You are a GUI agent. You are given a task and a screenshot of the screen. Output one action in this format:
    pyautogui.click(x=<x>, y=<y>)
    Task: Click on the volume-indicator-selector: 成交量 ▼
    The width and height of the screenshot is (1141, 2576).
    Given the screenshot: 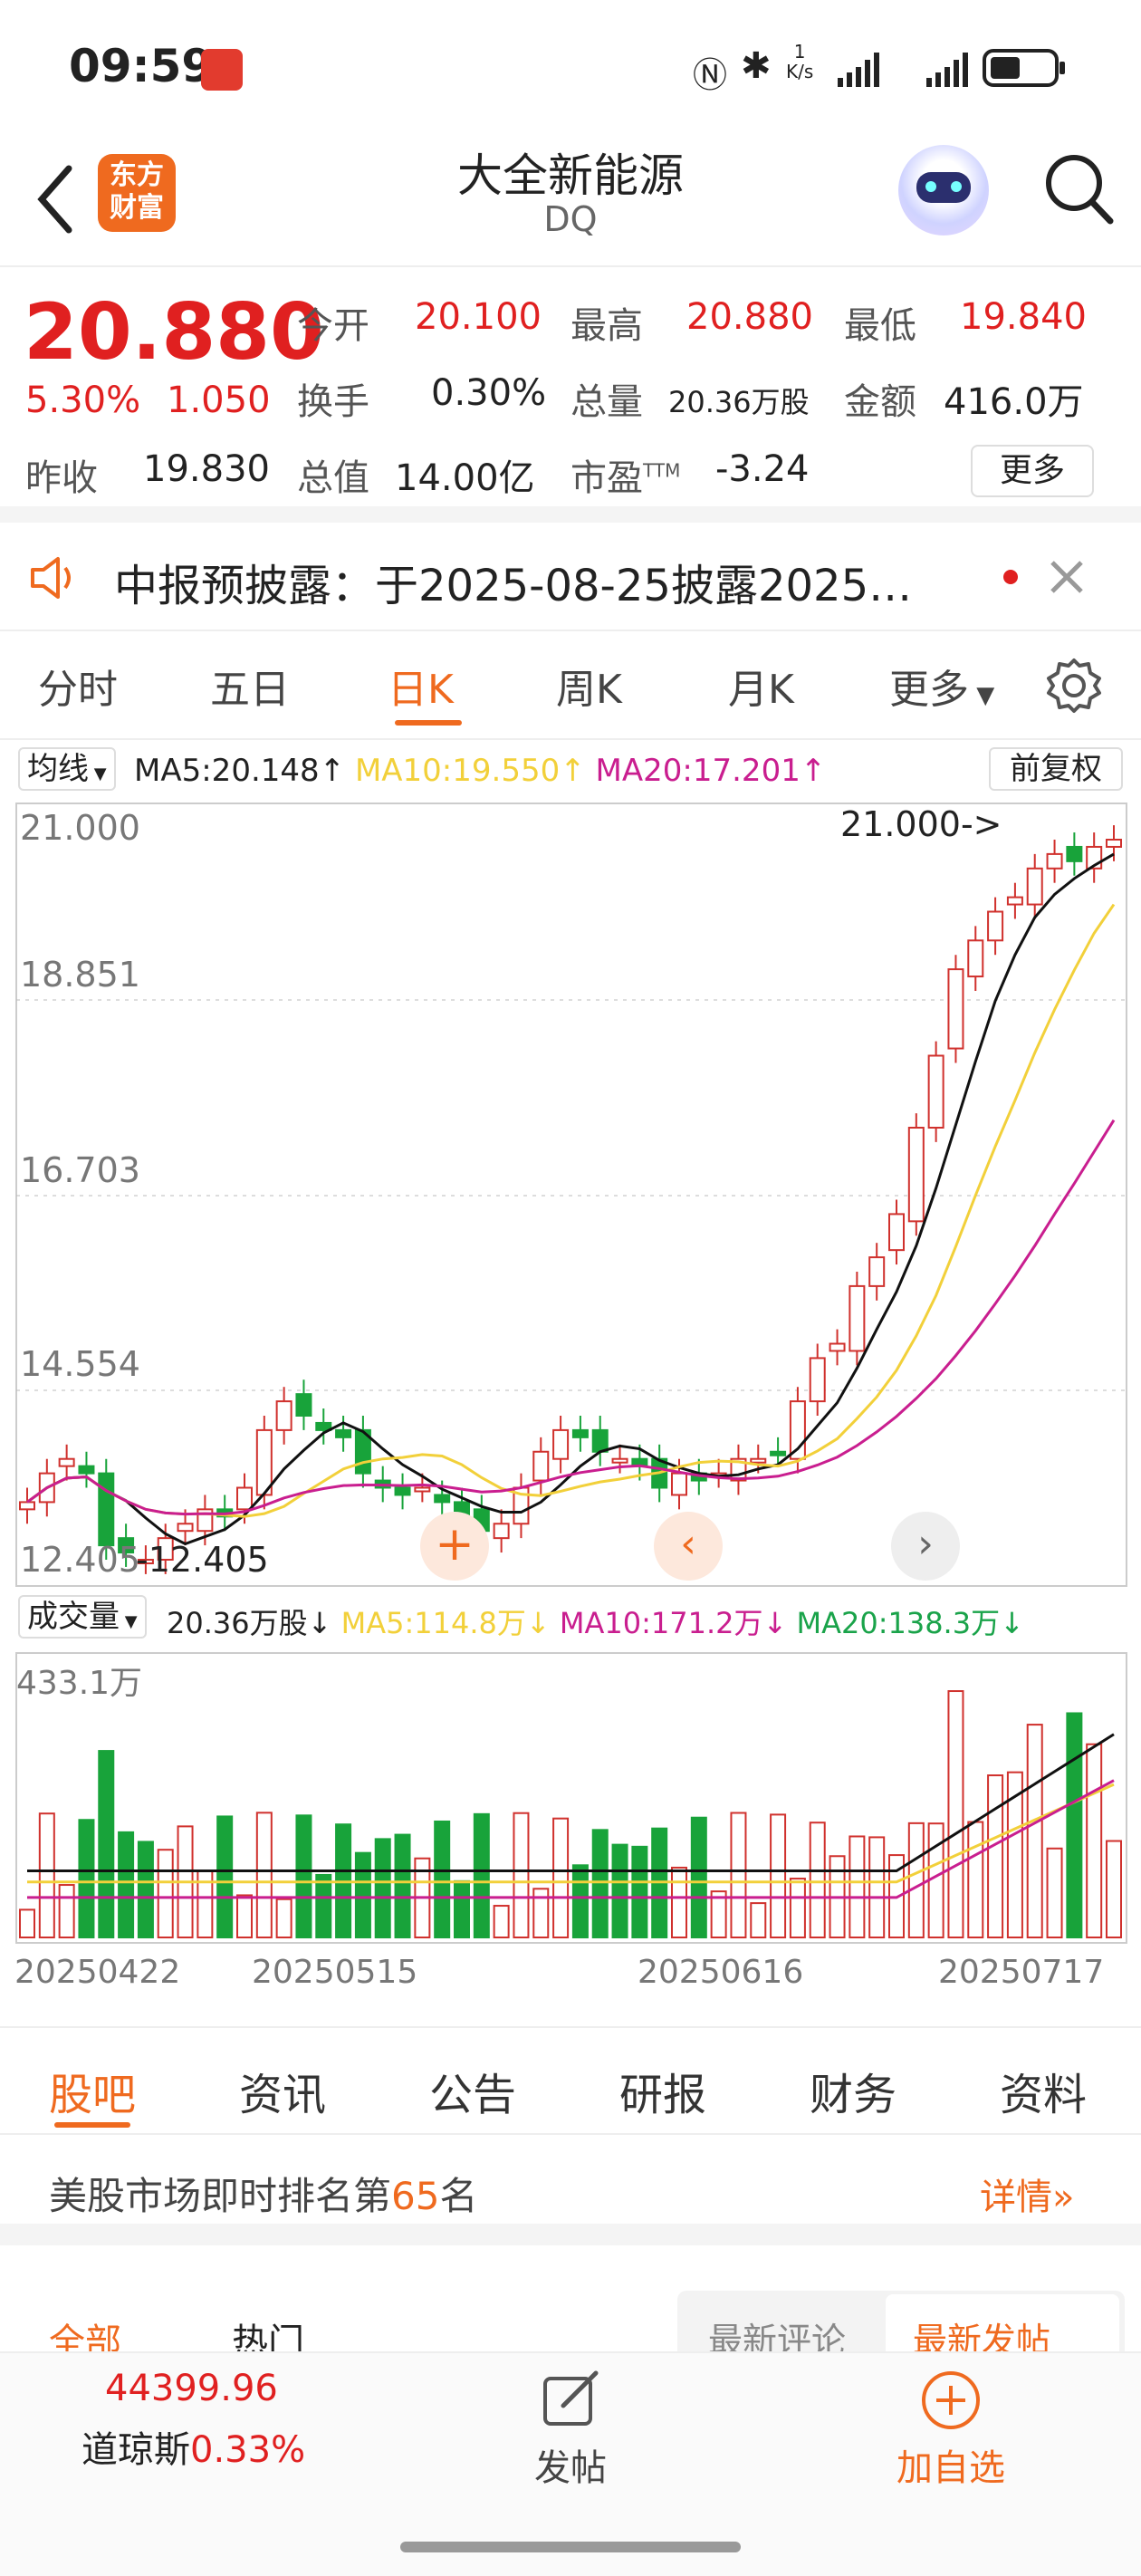 What is the action you would take?
    pyautogui.click(x=82, y=1617)
    